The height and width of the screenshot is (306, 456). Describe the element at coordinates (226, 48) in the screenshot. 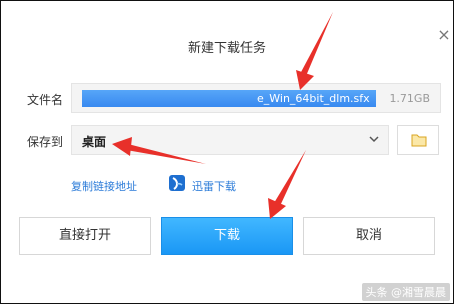

I see `dialog-title: 新建下载任务` at that location.